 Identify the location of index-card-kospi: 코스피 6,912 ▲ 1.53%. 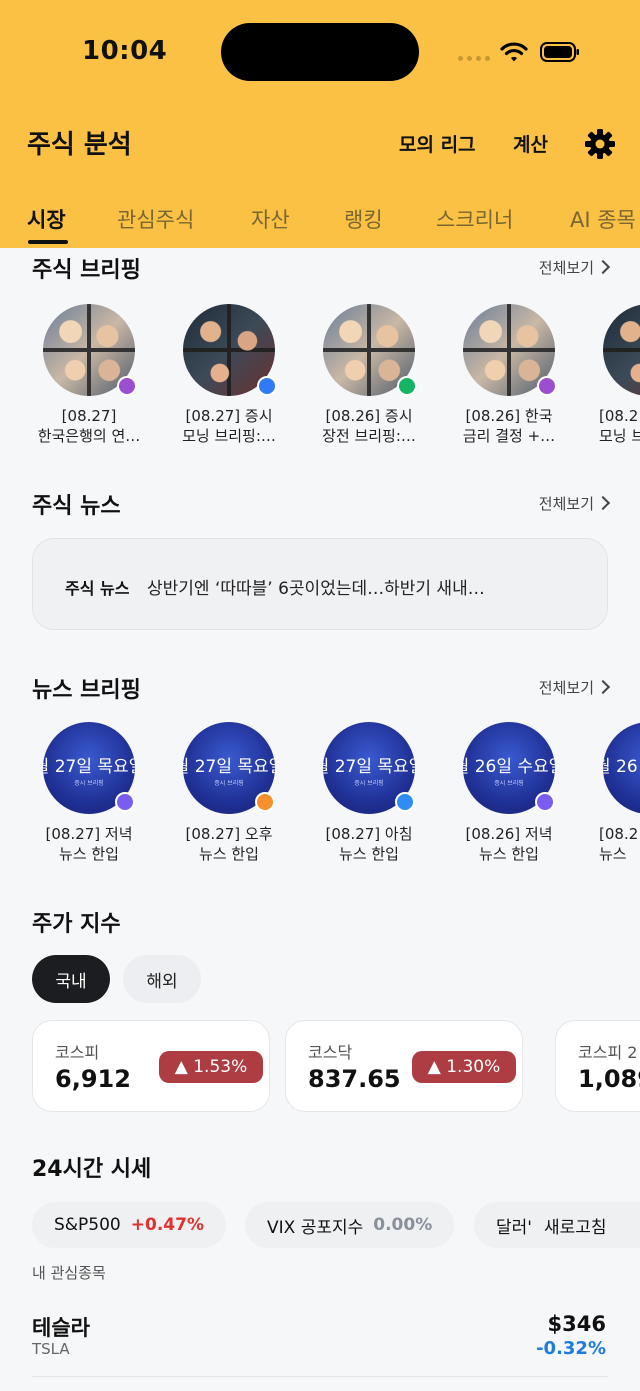
(151, 1066).